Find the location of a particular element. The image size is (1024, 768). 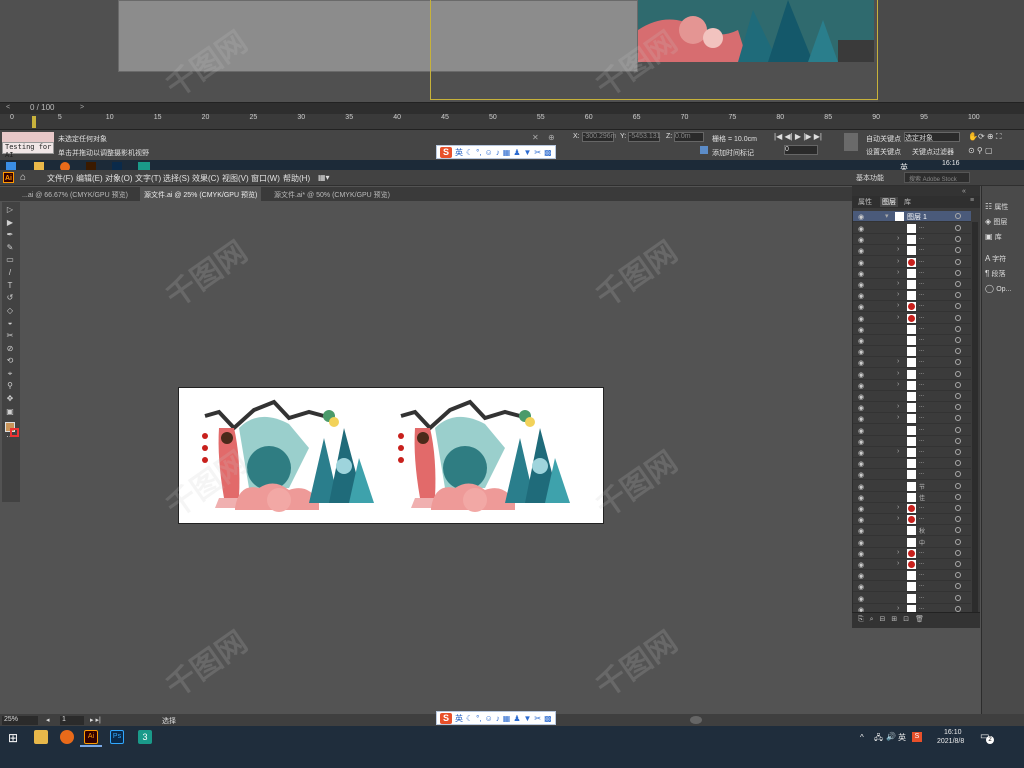

sublayer-row: ◉ 秋 is located at coordinates (912, 531).